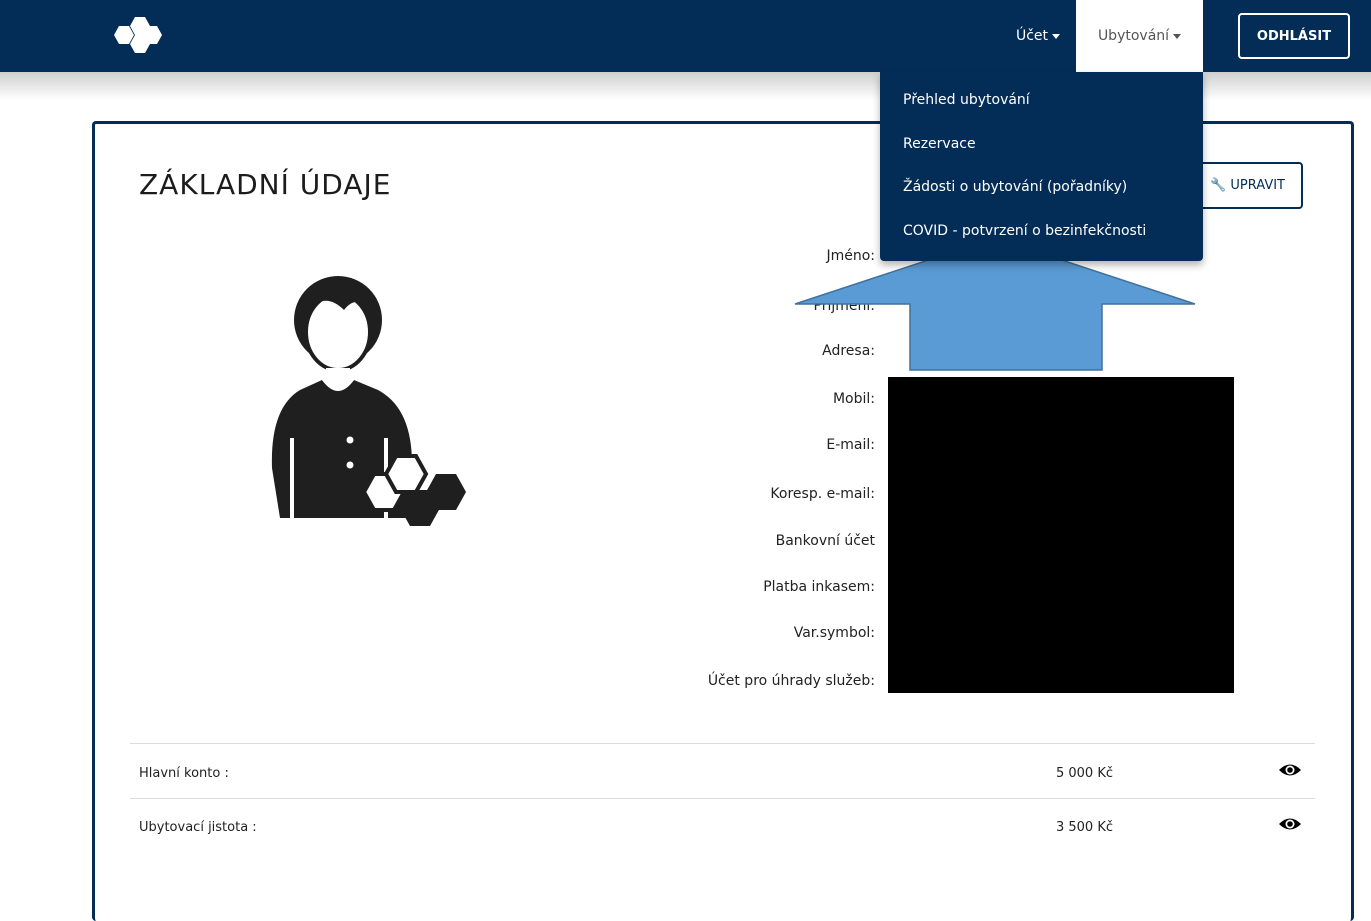 This screenshot has height=921, width=1371. What do you see at coordinates (1084, 773) in the screenshot?
I see `account-value-hlavni: 5 000 Kč` at bounding box center [1084, 773].